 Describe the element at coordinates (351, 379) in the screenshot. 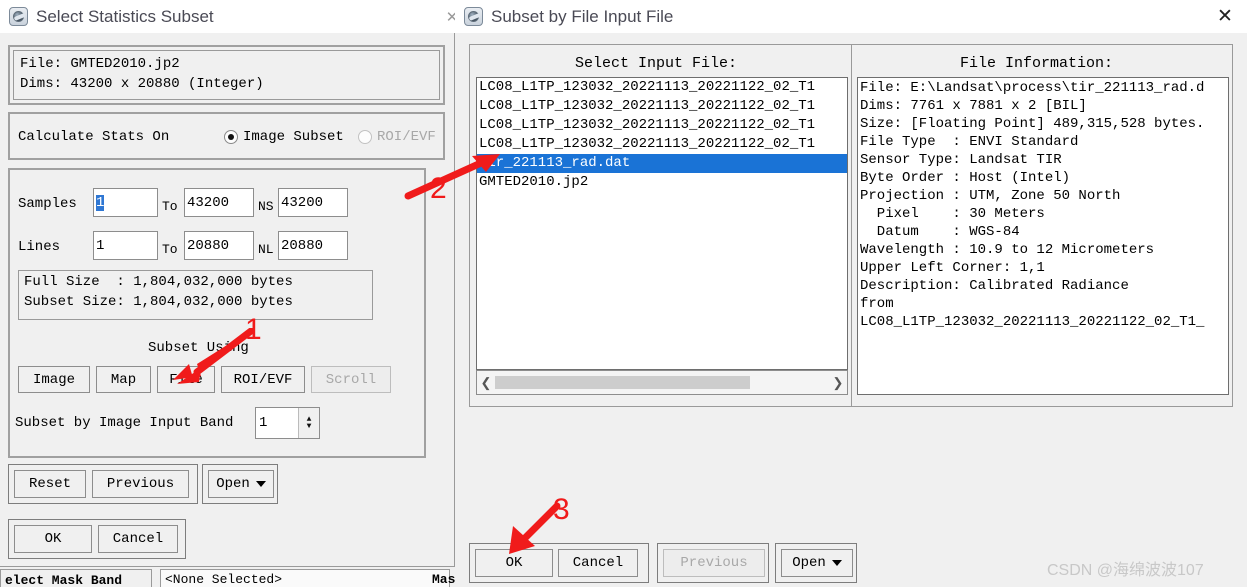

I see `scroll-subset-button: Scroll` at that location.